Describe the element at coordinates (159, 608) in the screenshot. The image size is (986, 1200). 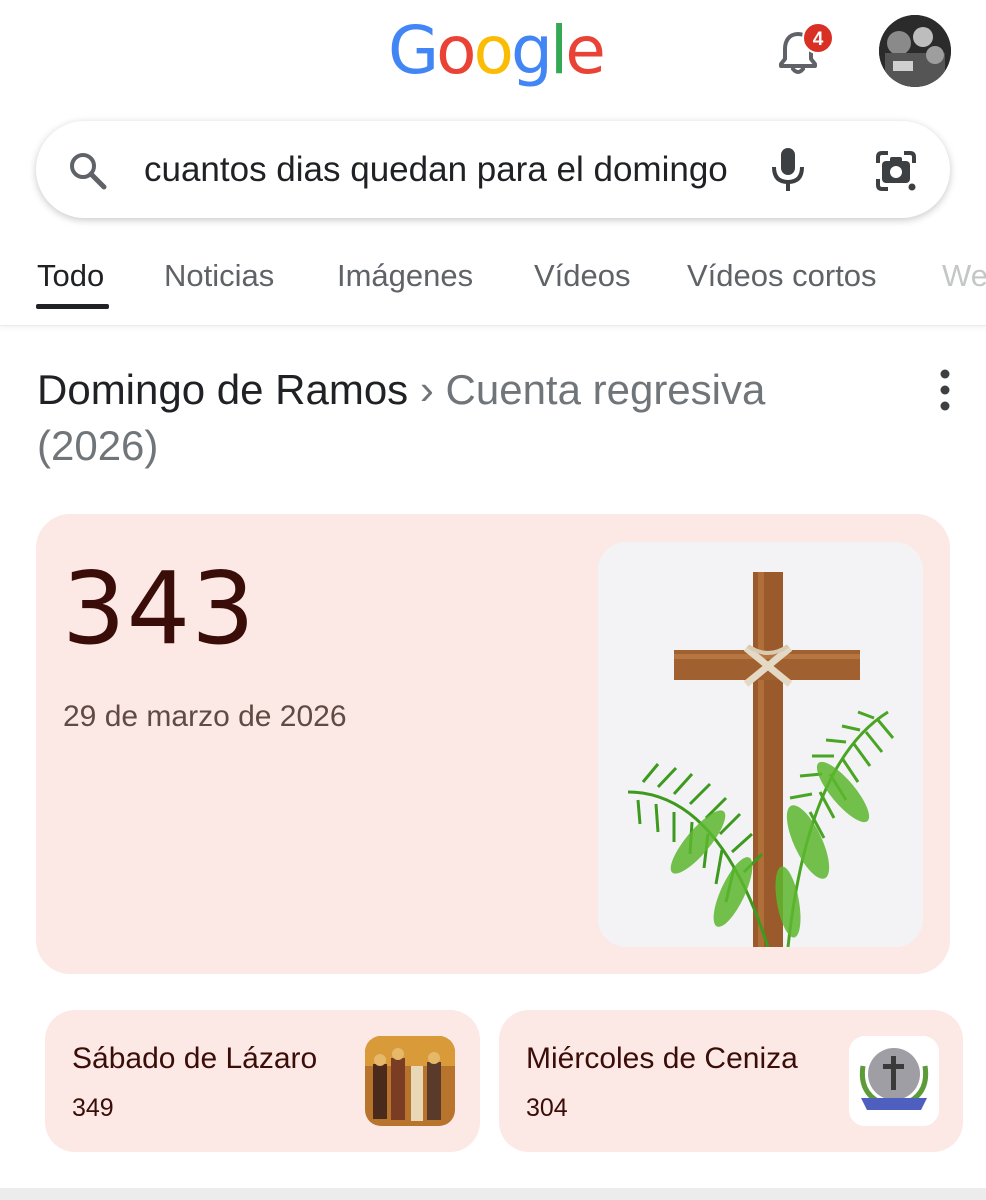
I see `days-remaining: 343` at that location.